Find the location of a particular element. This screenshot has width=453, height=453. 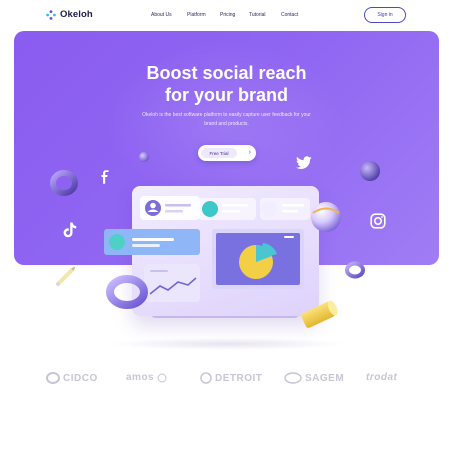

free-trial-label: Free Trial is located at coordinates (219, 153).